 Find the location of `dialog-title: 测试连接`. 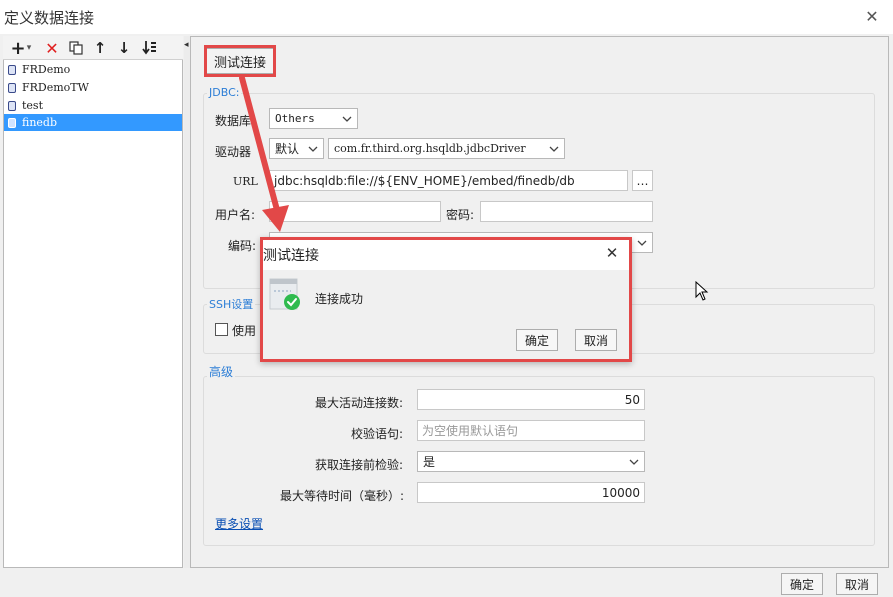

dialog-title: 测试连接 is located at coordinates (291, 256).